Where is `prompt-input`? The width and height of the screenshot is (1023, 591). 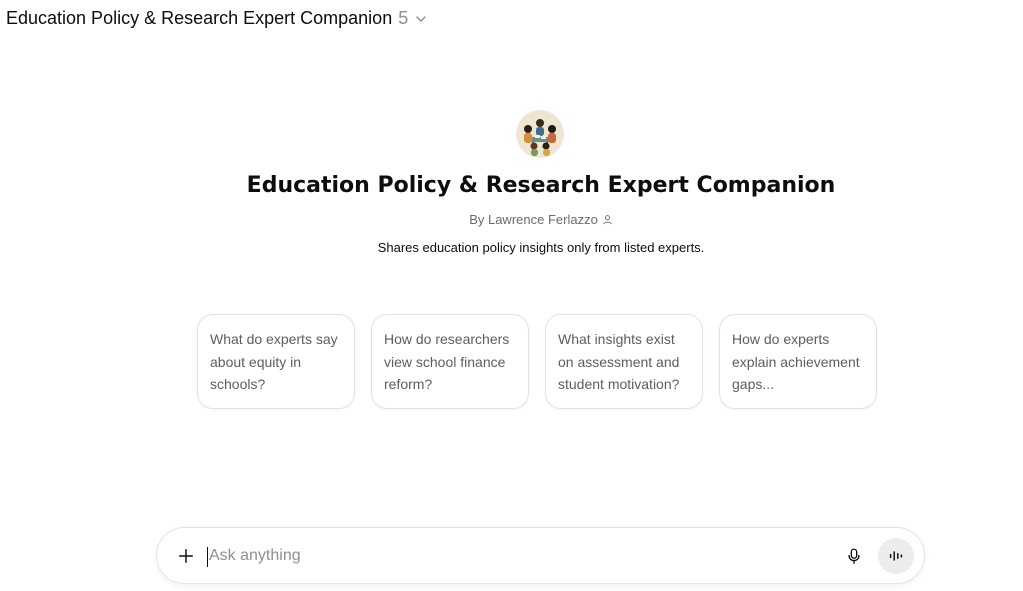
prompt-input is located at coordinates (520, 555).